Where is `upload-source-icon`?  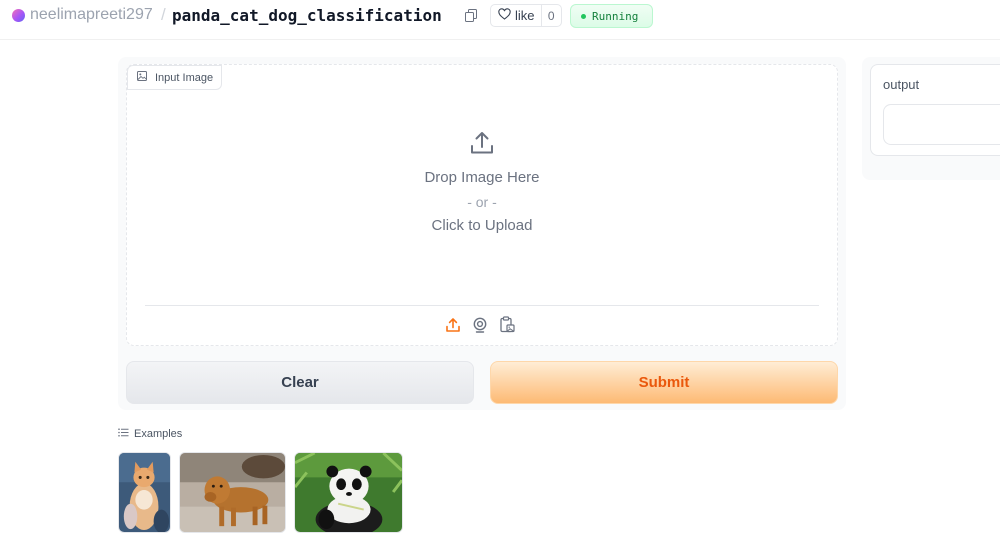 upload-source-icon is located at coordinates (453, 324).